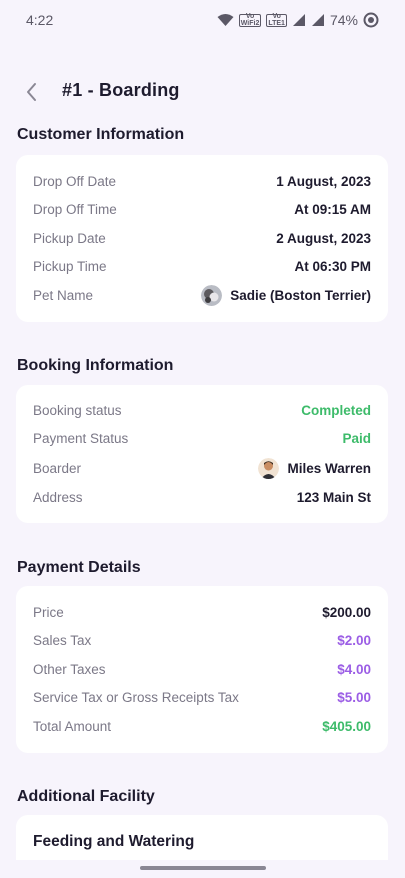 The width and height of the screenshot is (405, 878). What do you see at coordinates (48, 612) in the screenshot?
I see `price-label: Price` at bounding box center [48, 612].